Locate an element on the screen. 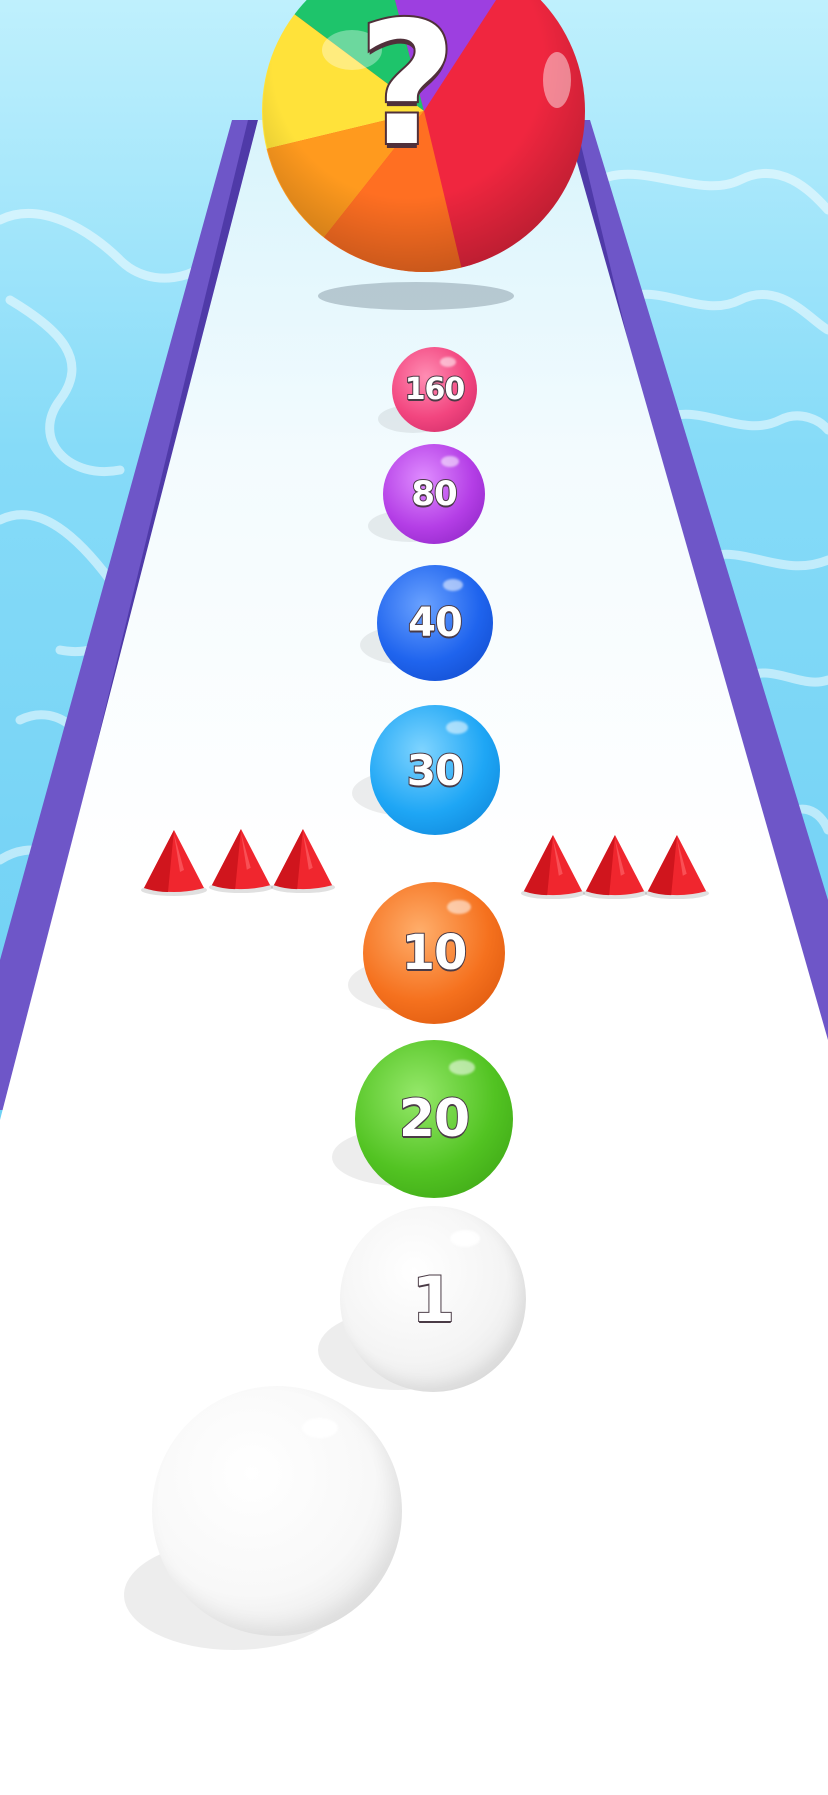  ball-160: 160 is located at coordinates (434, 389).